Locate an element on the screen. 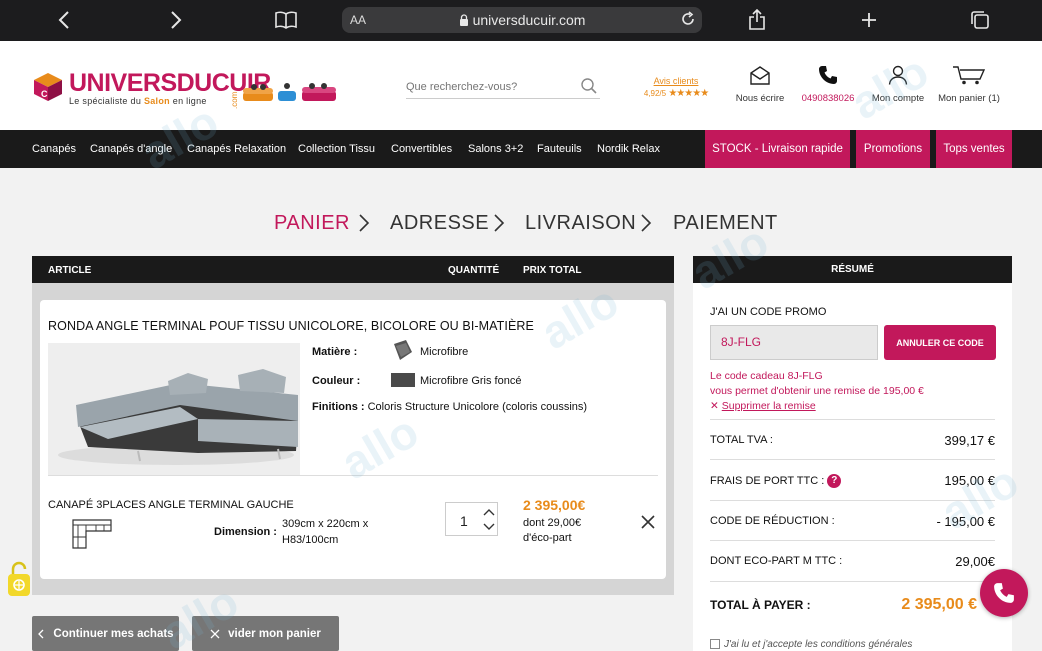 This screenshot has height=651, width=1042. reviews-link: Avis clients is located at coordinates (676, 81).